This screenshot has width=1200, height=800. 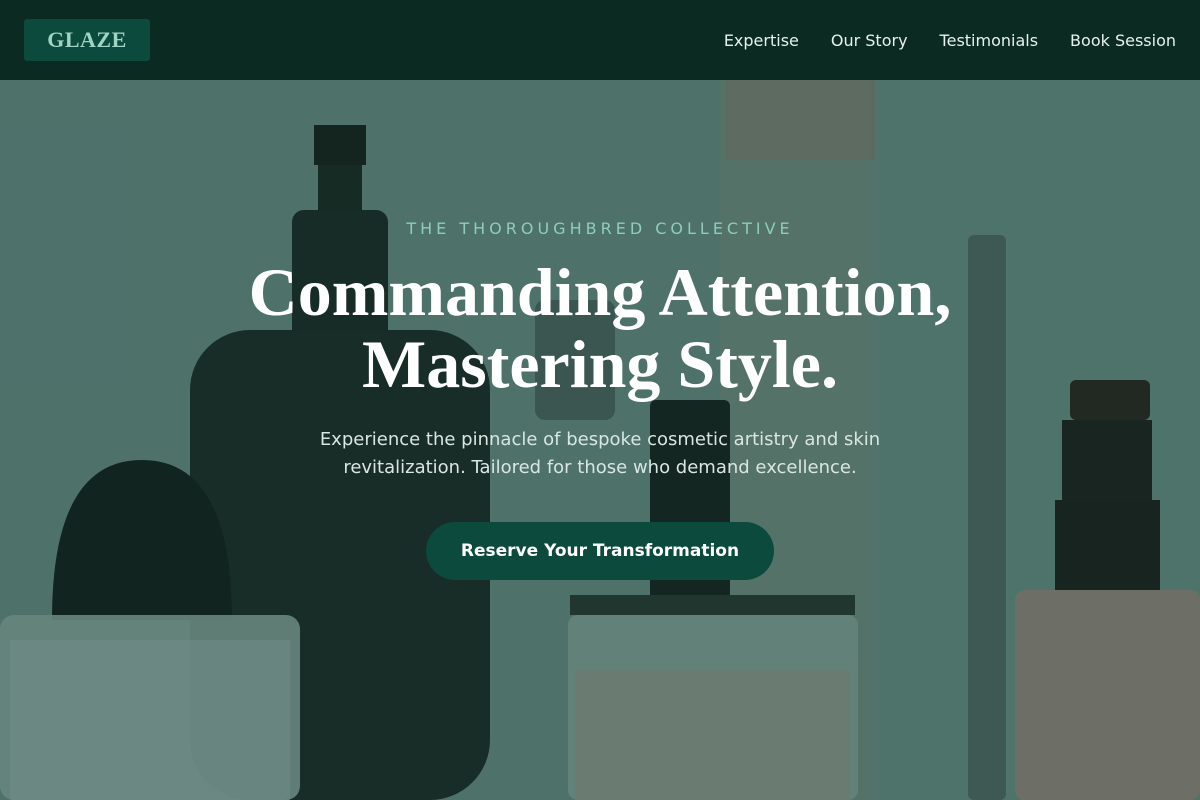 I want to click on nav-link-our-story: Our Story, so click(x=869, y=40).